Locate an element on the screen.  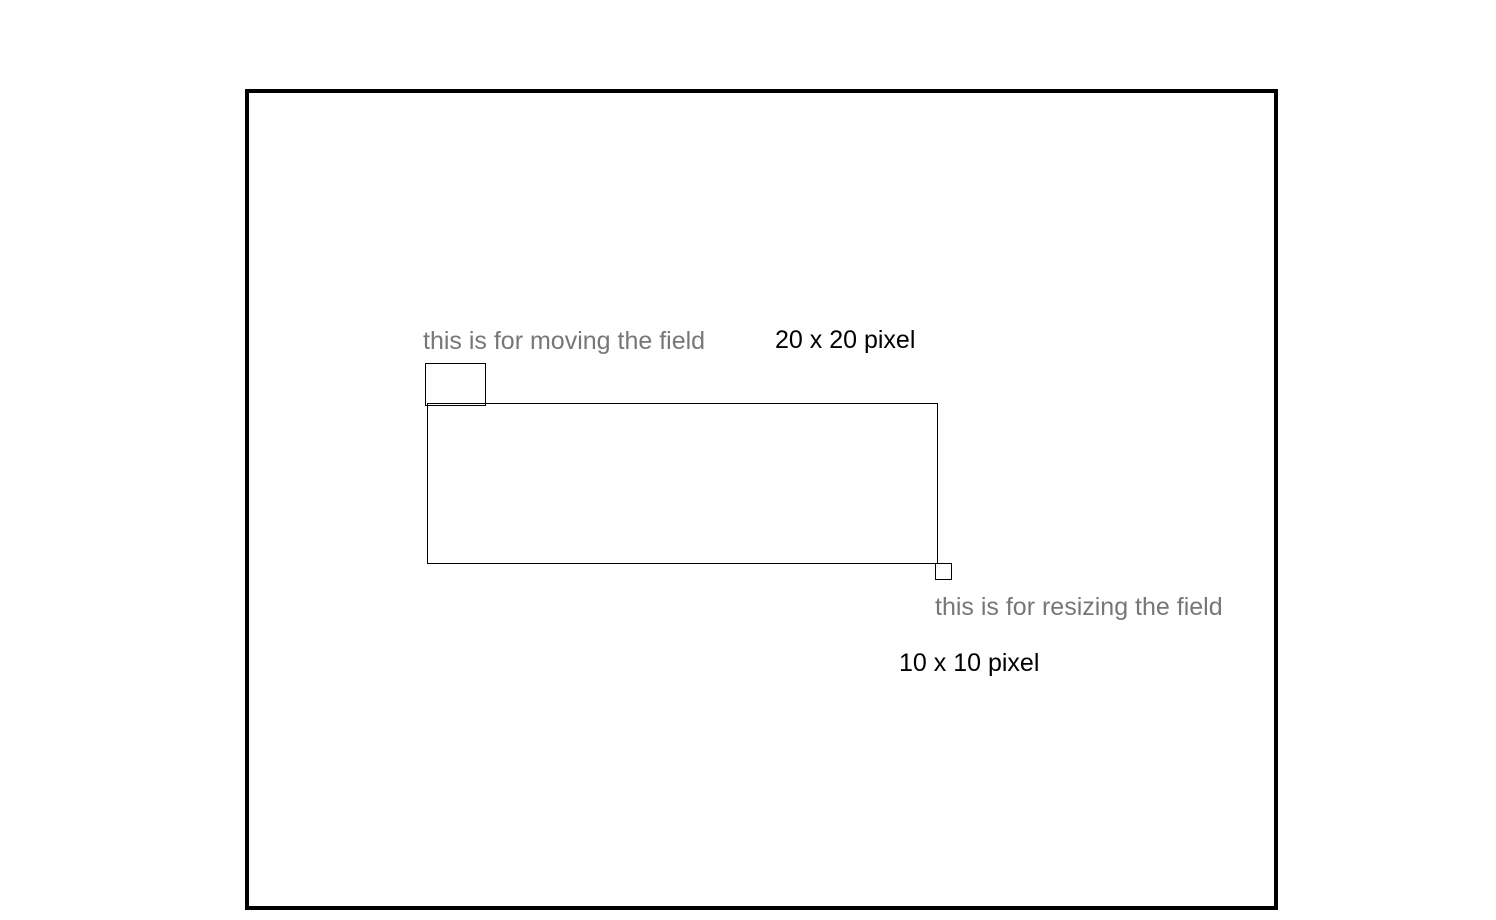
resize-handle-size-label: 10 x 10 pixel is located at coordinates (969, 663).